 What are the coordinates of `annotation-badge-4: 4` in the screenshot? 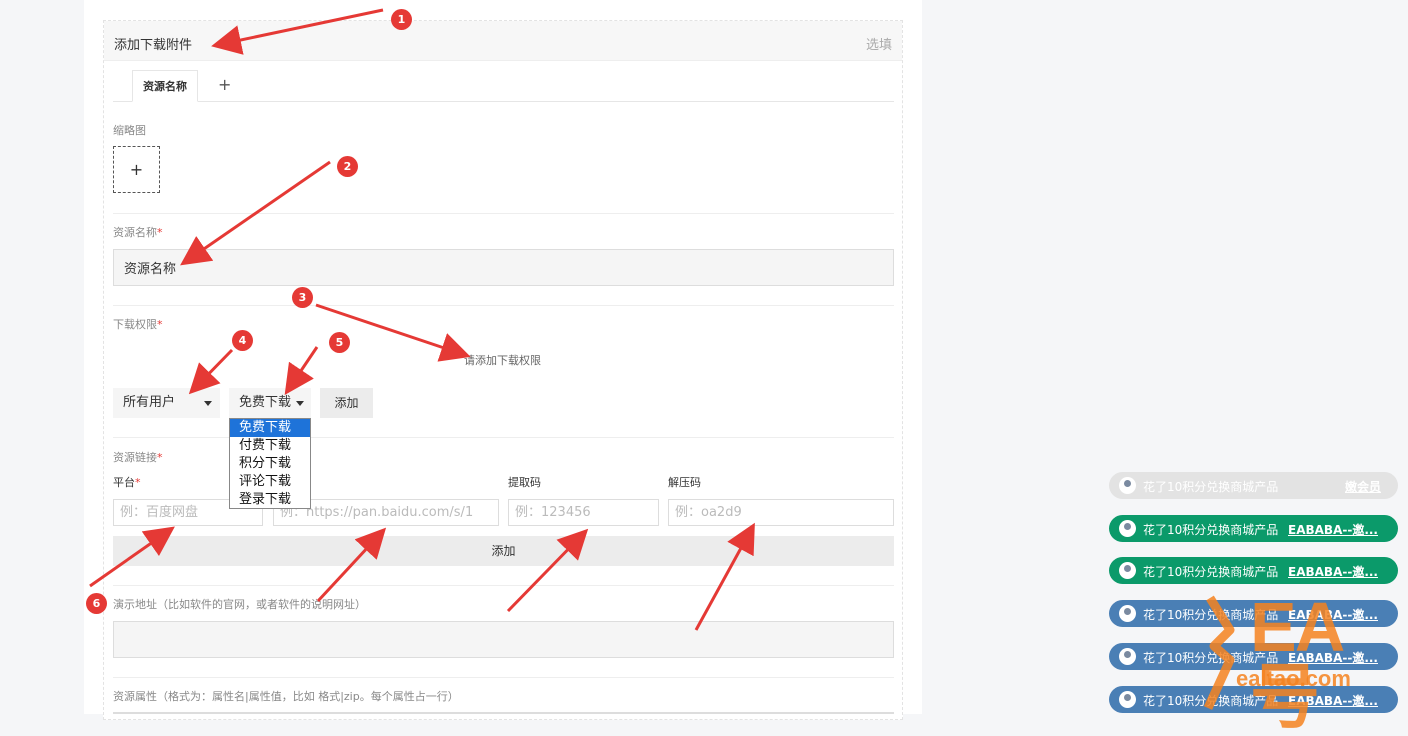 It's located at (242, 340).